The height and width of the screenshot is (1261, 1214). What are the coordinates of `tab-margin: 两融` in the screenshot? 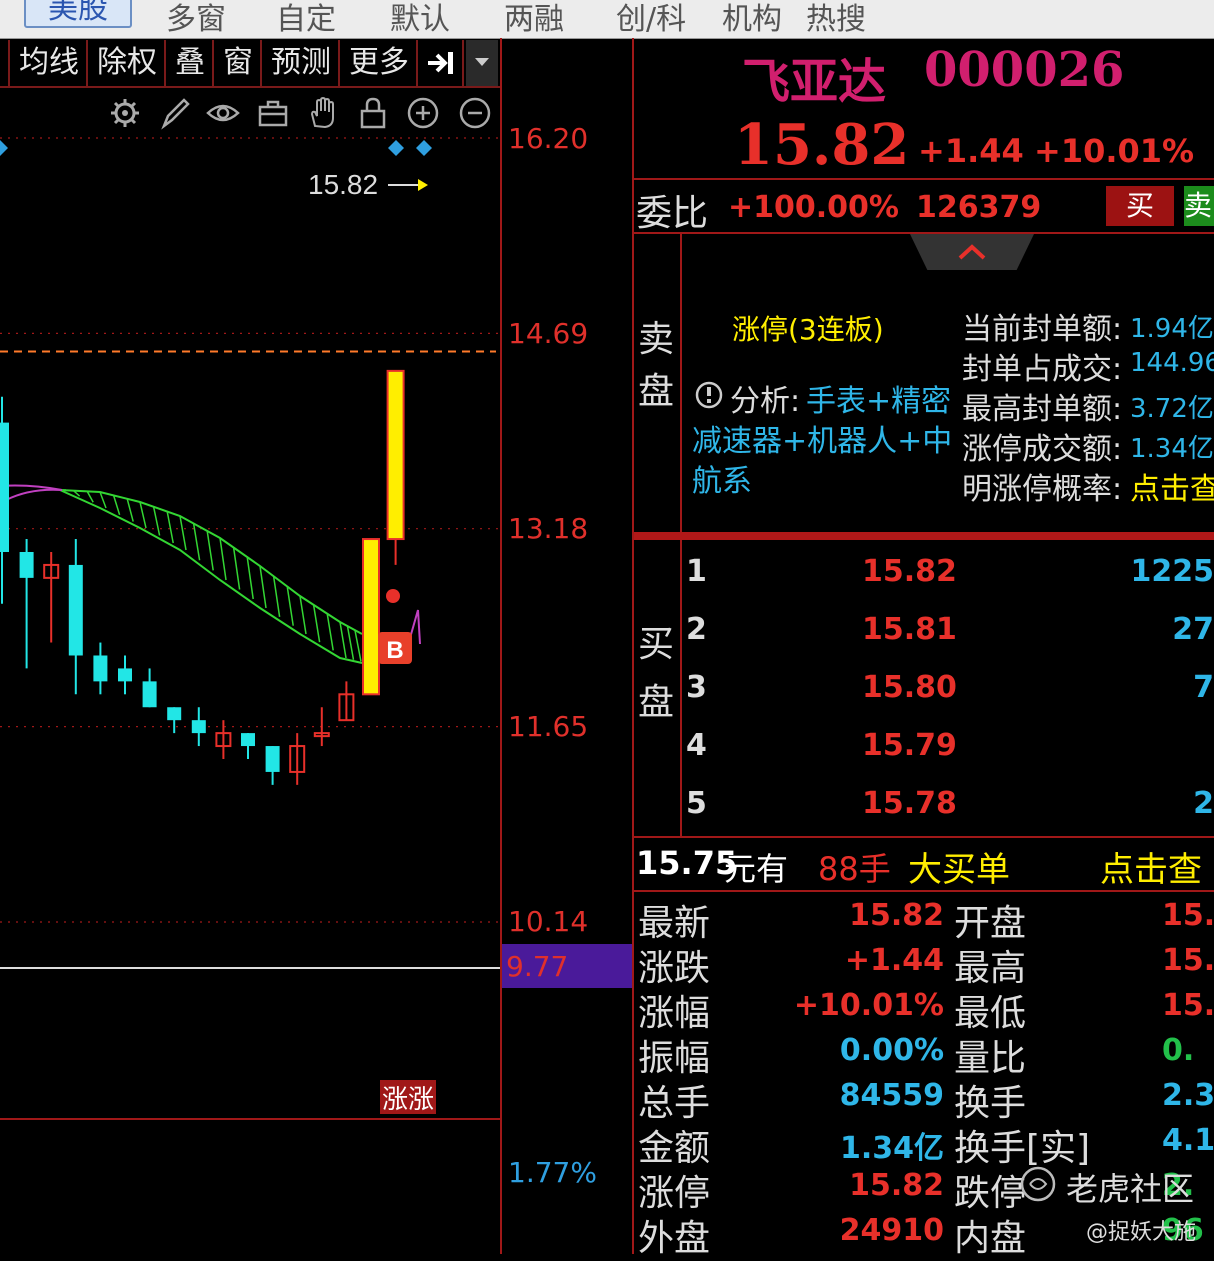 It's located at (534, 19).